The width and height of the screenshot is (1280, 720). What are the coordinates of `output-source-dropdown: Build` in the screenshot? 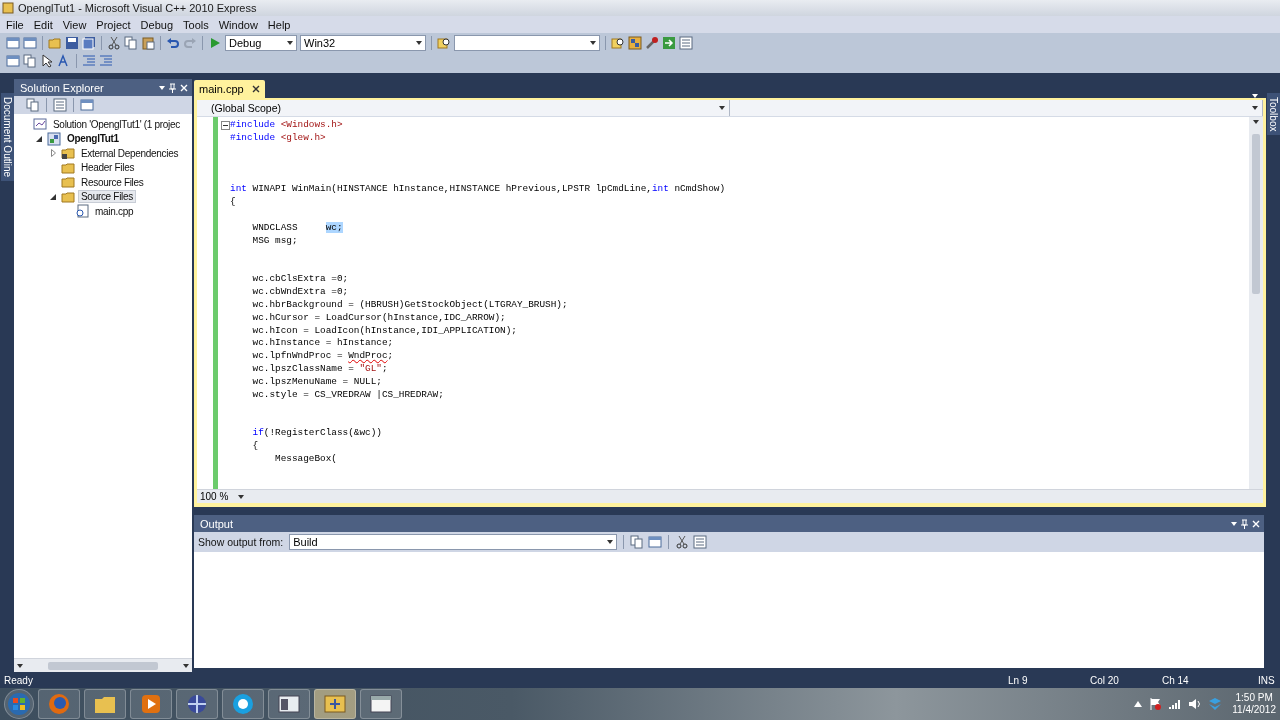 It's located at (453, 542).